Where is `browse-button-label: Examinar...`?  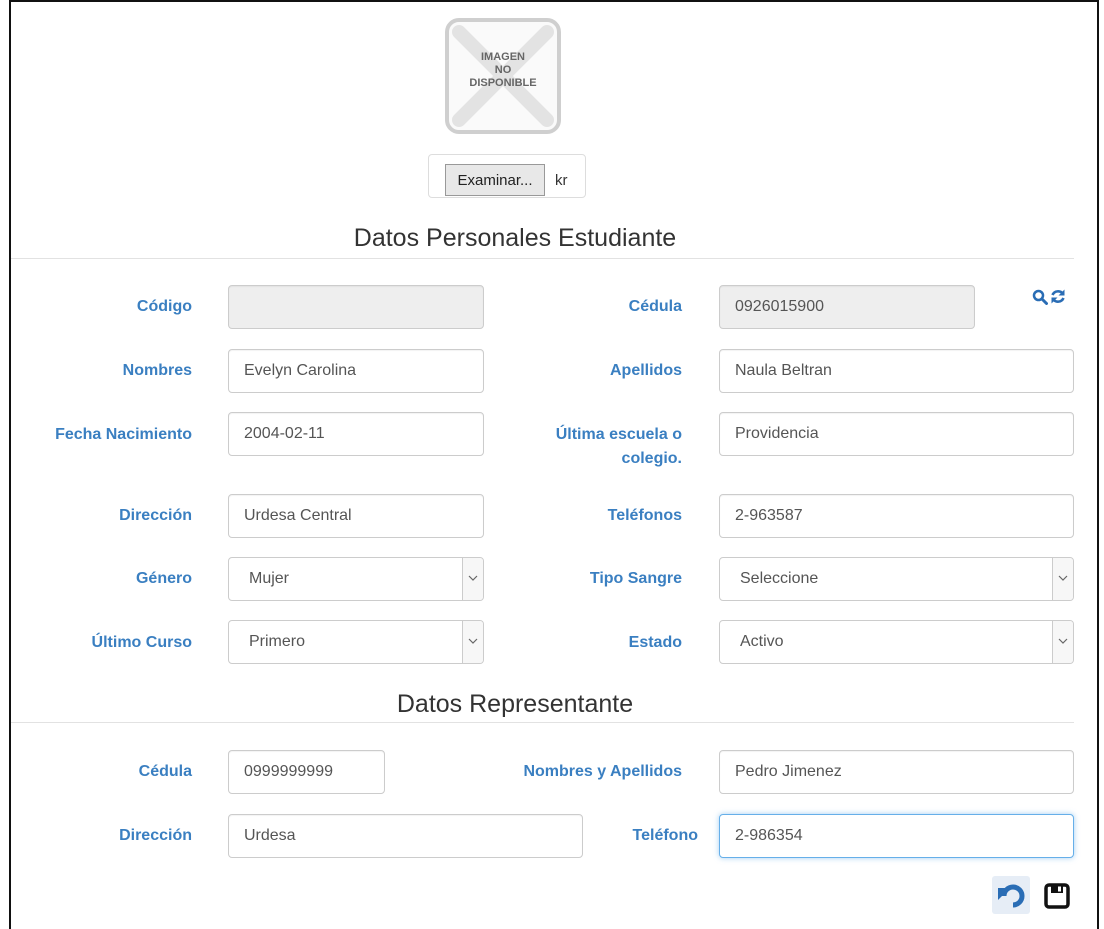 browse-button-label: Examinar... is located at coordinates (495, 180).